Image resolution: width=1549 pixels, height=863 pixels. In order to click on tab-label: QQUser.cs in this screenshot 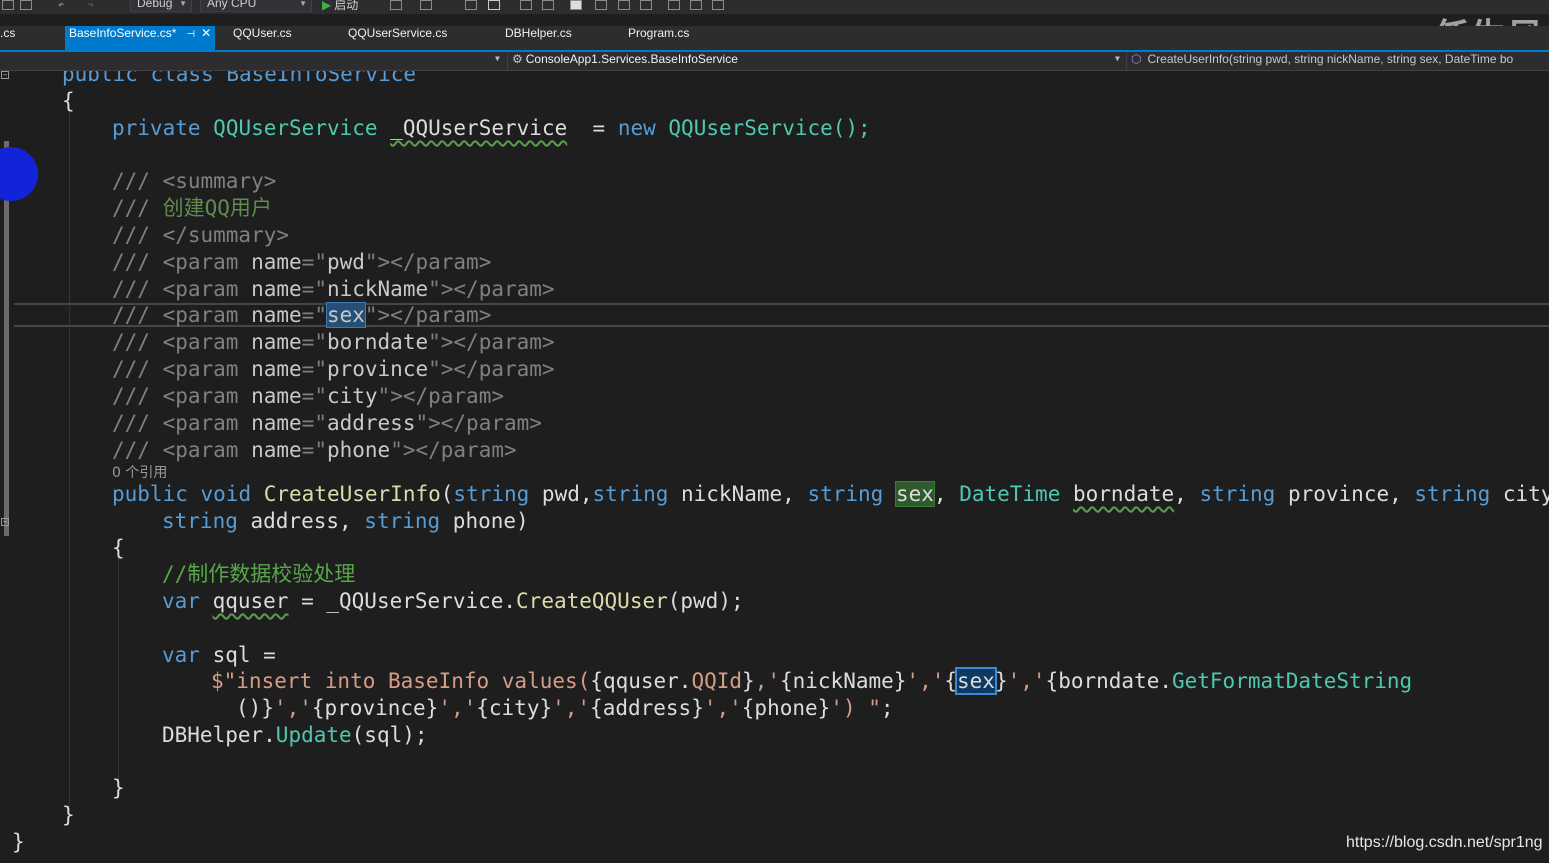, I will do `click(262, 33)`.